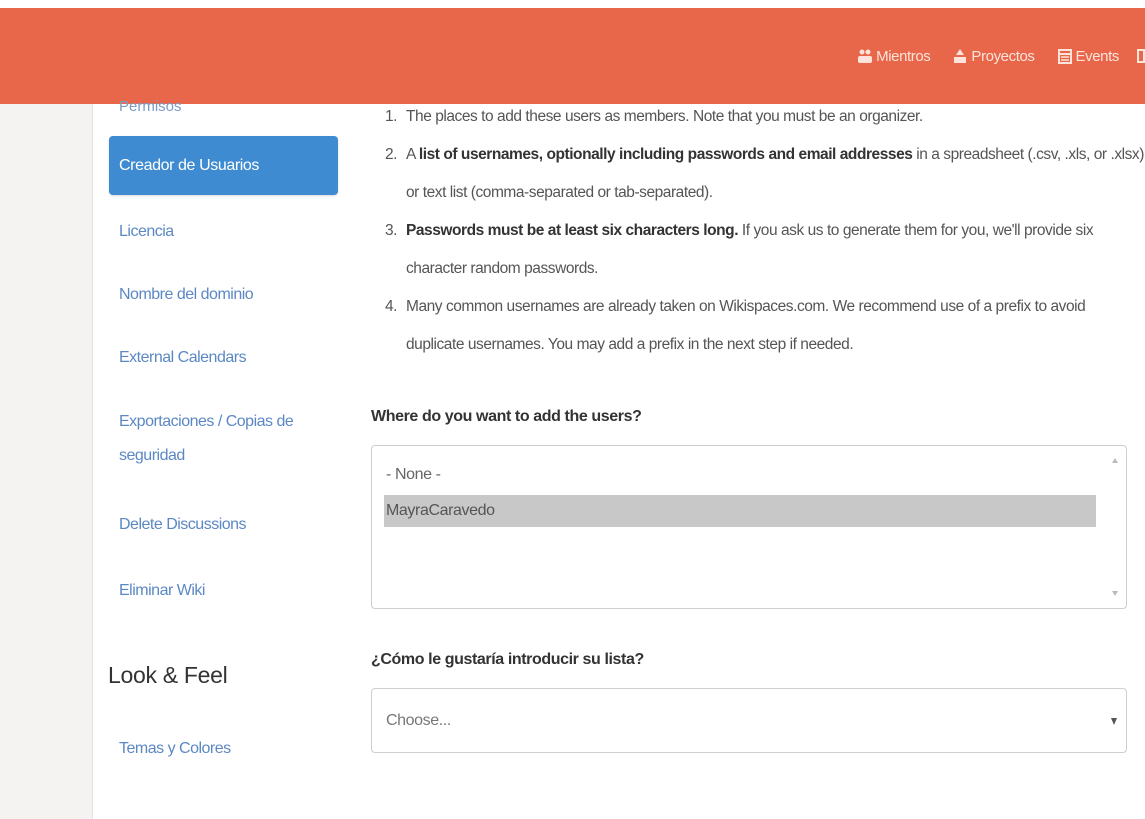 The height and width of the screenshot is (819, 1145). Describe the element at coordinates (1097, 56) in the screenshot. I see `nav-events-label: Events` at that location.